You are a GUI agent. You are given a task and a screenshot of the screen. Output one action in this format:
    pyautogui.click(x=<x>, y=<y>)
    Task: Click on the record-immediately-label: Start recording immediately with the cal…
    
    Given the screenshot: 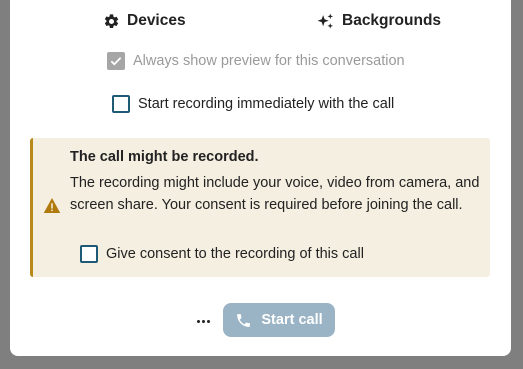 What is the action you would take?
    pyautogui.click(x=266, y=104)
    